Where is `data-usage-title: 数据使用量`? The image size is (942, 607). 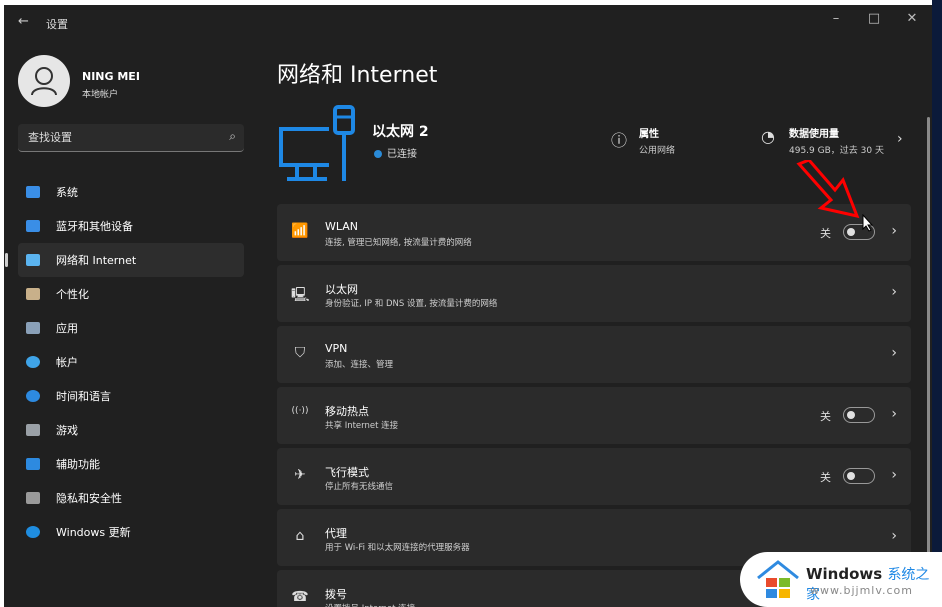
data-usage-title: 数据使用量 is located at coordinates (814, 134).